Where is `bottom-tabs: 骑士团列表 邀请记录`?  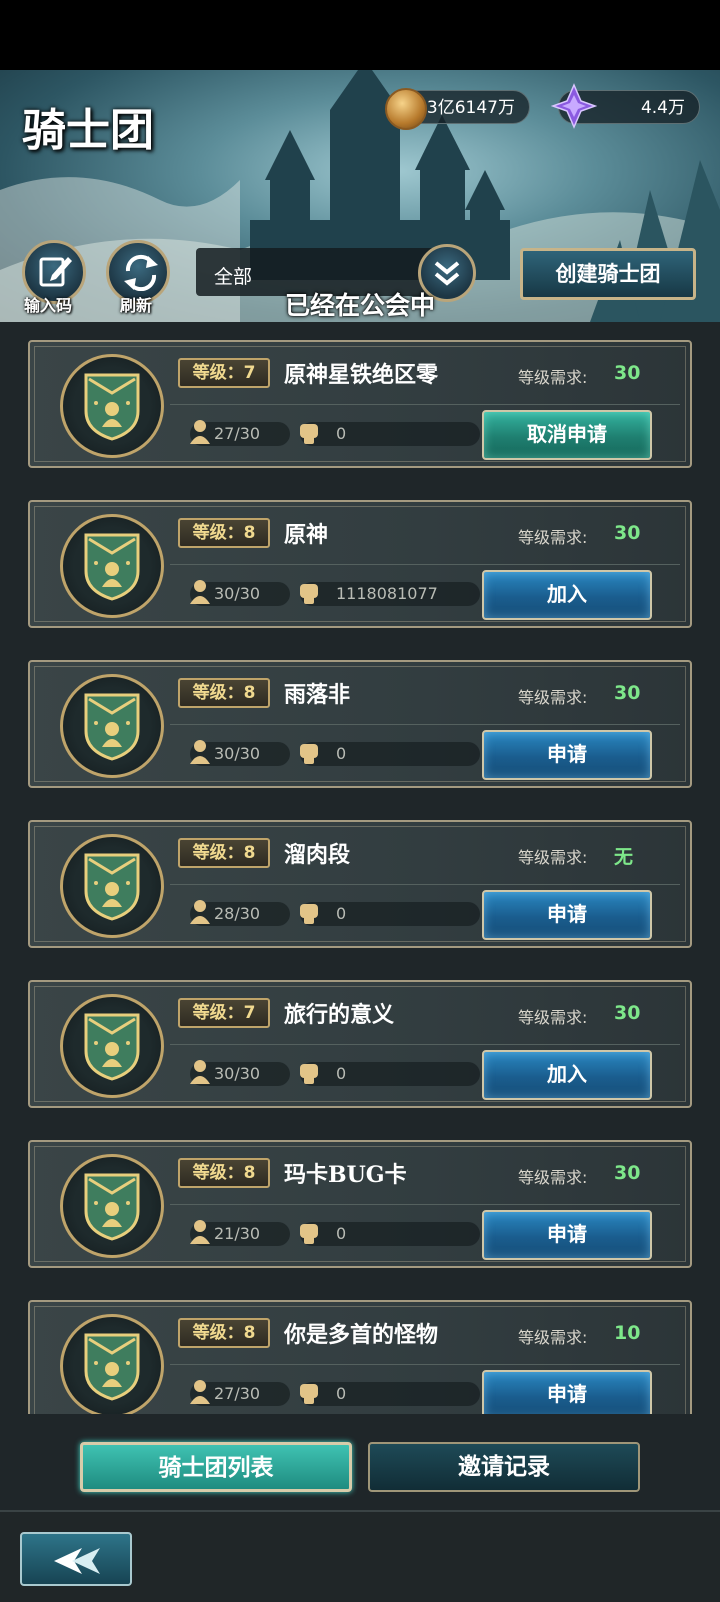 bottom-tabs: 骑士团列表 邀请记录 is located at coordinates (360, 1470).